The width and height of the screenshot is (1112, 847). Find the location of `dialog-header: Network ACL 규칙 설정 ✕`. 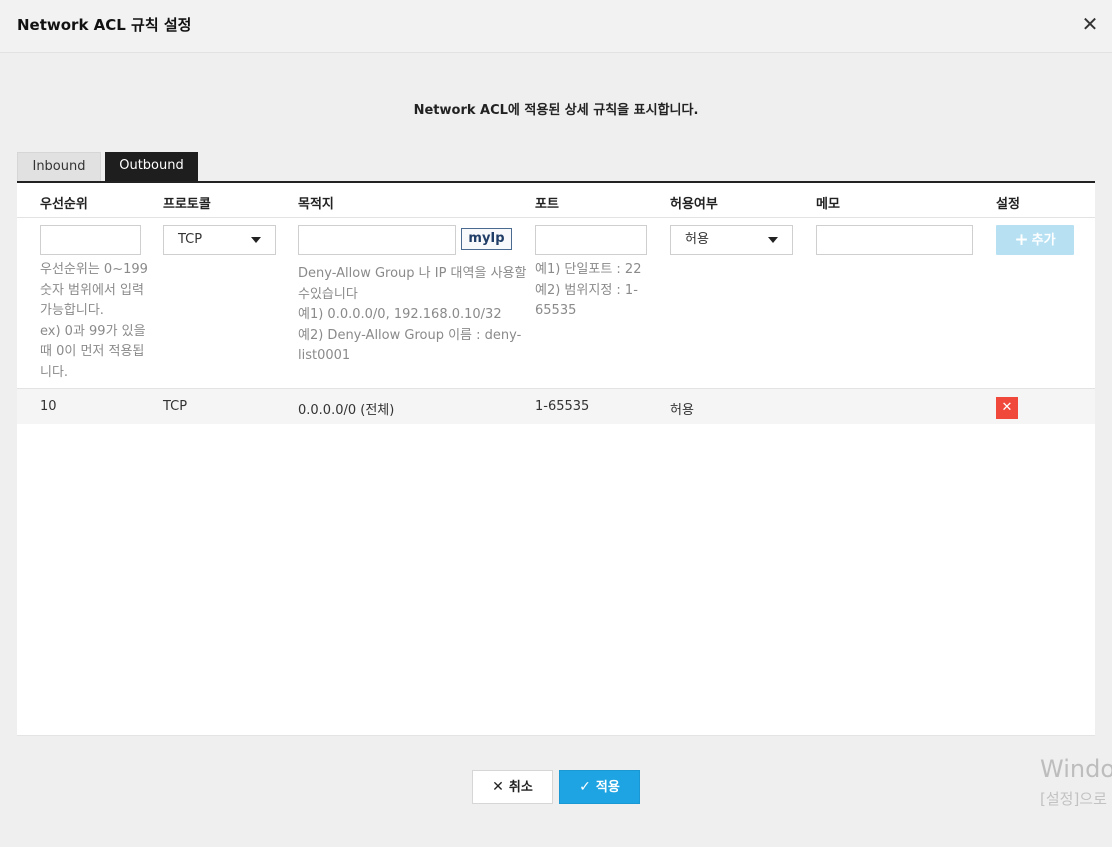

dialog-header: Network ACL 규칙 설정 ✕ is located at coordinates (556, 26).